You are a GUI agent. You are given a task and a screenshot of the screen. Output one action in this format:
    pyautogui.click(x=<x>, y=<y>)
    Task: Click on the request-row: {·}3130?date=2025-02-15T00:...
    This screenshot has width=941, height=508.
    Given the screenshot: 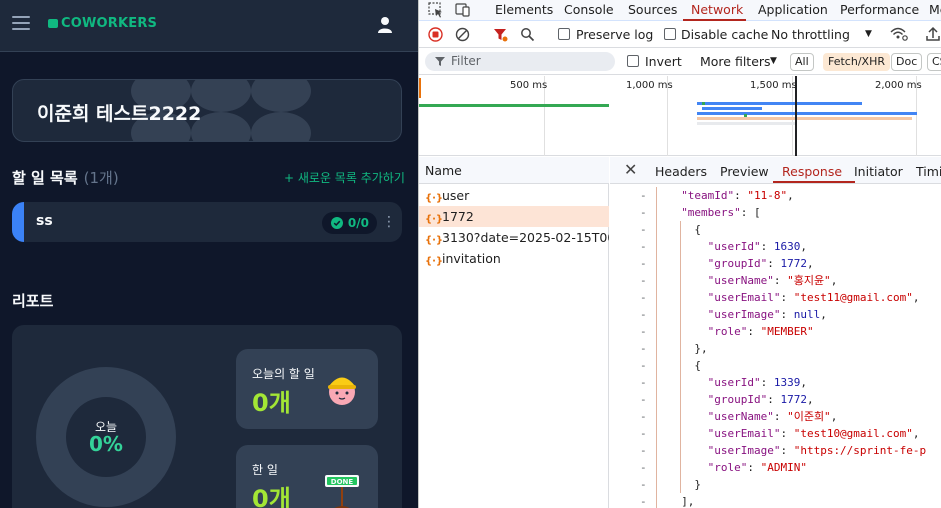 What is the action you would take?
    pyautogui.click(x=514, y=237)
    